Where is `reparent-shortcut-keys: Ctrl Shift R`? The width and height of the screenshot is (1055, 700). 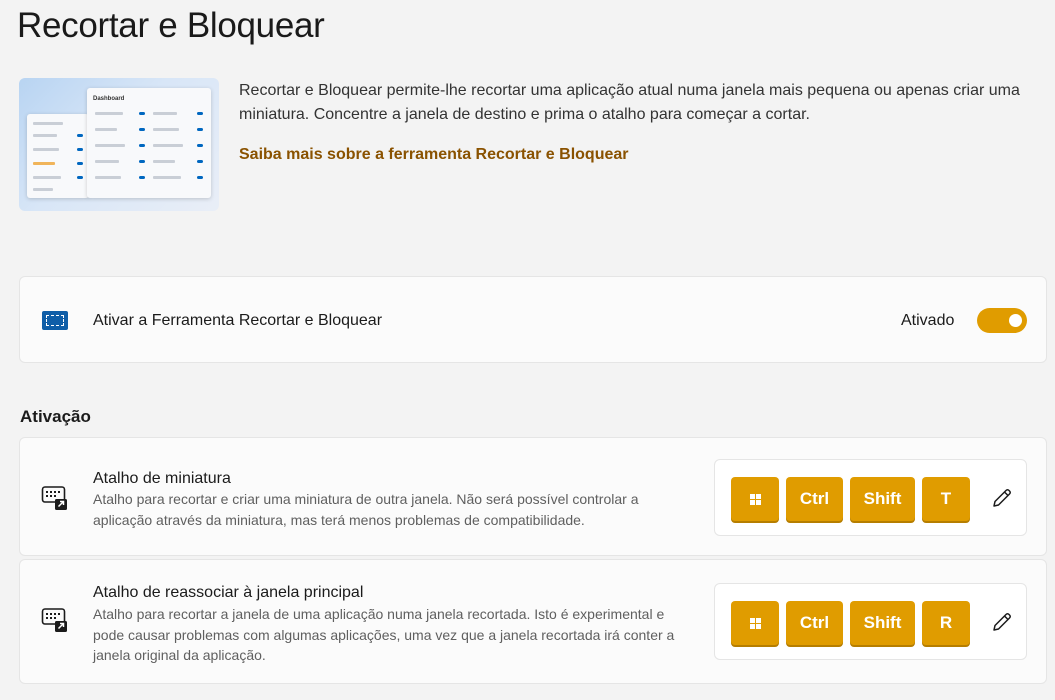 reparent-shortcut-keys: Ctrl Shift R is located at coordinates (870, 621).